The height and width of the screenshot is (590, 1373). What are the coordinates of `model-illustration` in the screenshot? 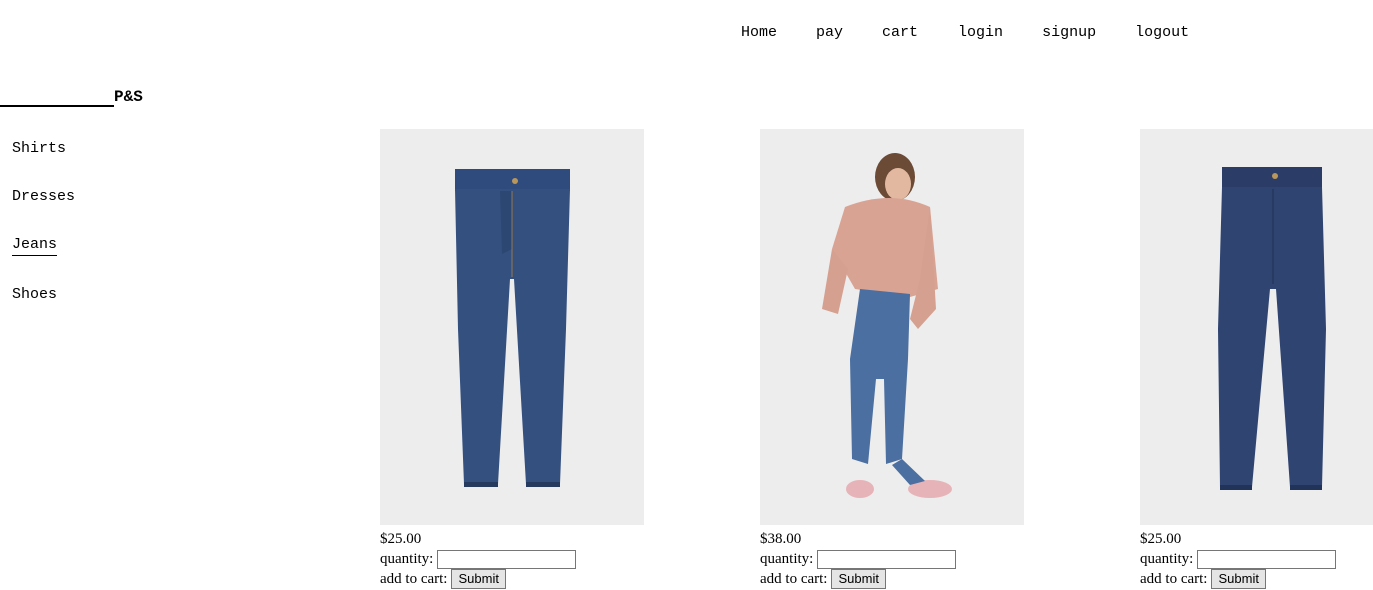 It's located at (892, 327).